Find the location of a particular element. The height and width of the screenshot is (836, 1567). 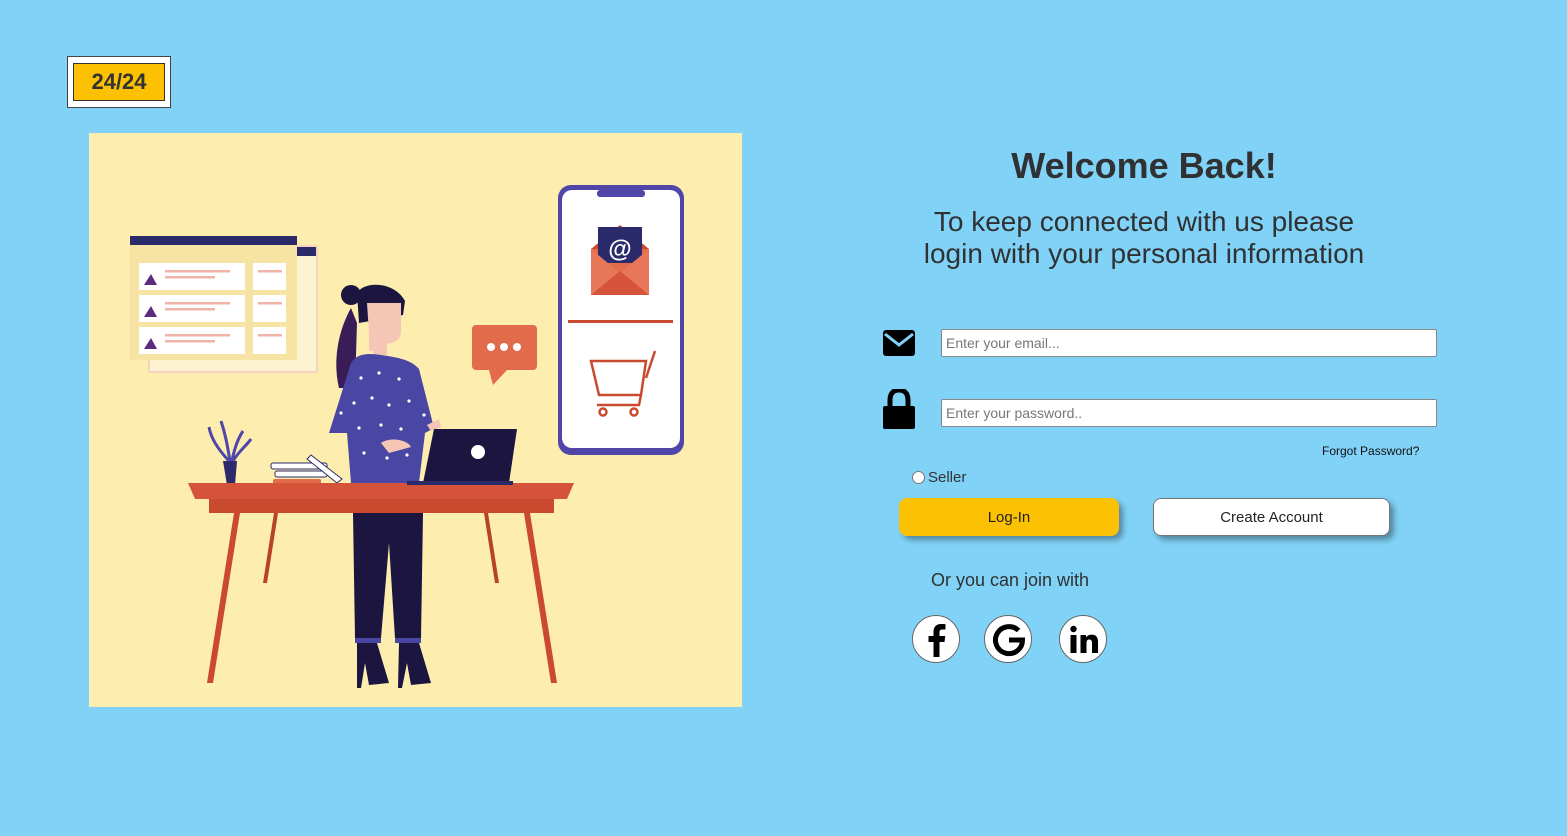

subtitle-line-1: To keep connected with us please is located at coordinates (1144, 221).